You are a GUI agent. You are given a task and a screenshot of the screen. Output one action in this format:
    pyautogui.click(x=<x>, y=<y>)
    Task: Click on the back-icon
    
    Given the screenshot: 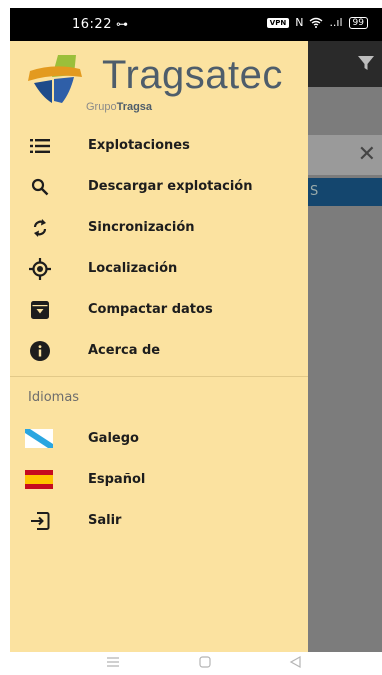 What is the action you would take?
    pyautogui.click(x=296, y=662)
    